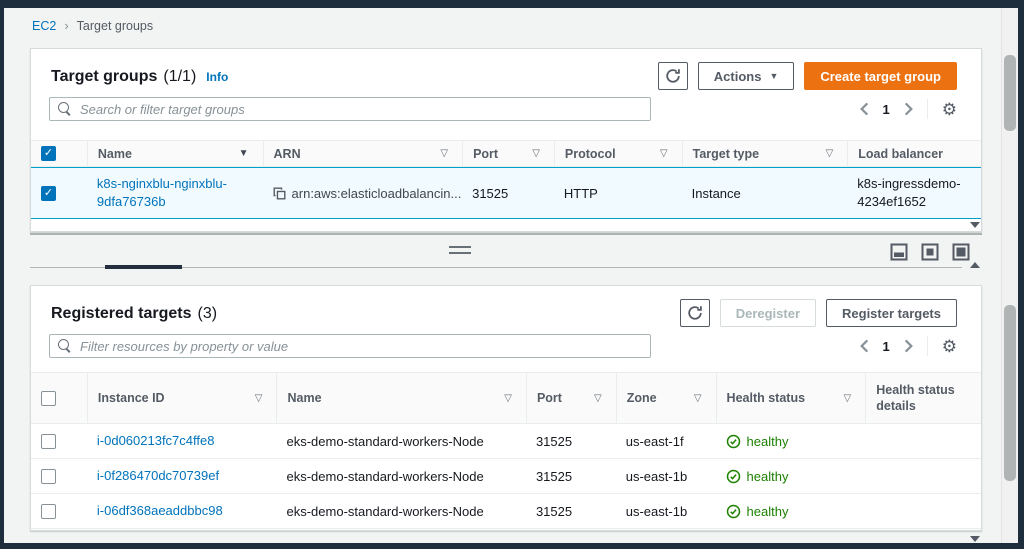  What do you see at coordinates (617, 153) in the screenshot?
I see `column-header-protocol: Protocol ▽` at bounding box center [617, 153].